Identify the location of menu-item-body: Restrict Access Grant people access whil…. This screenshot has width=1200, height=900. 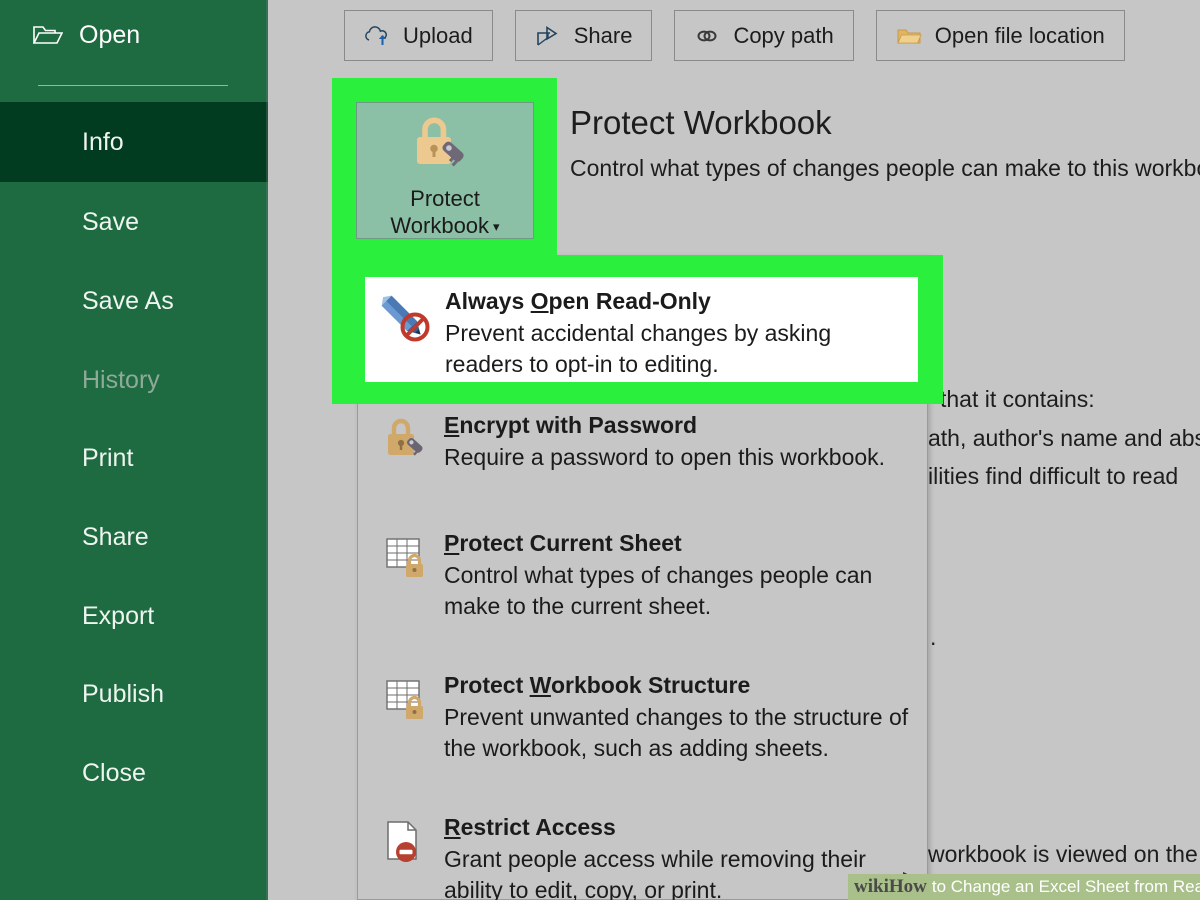
(676, 856).